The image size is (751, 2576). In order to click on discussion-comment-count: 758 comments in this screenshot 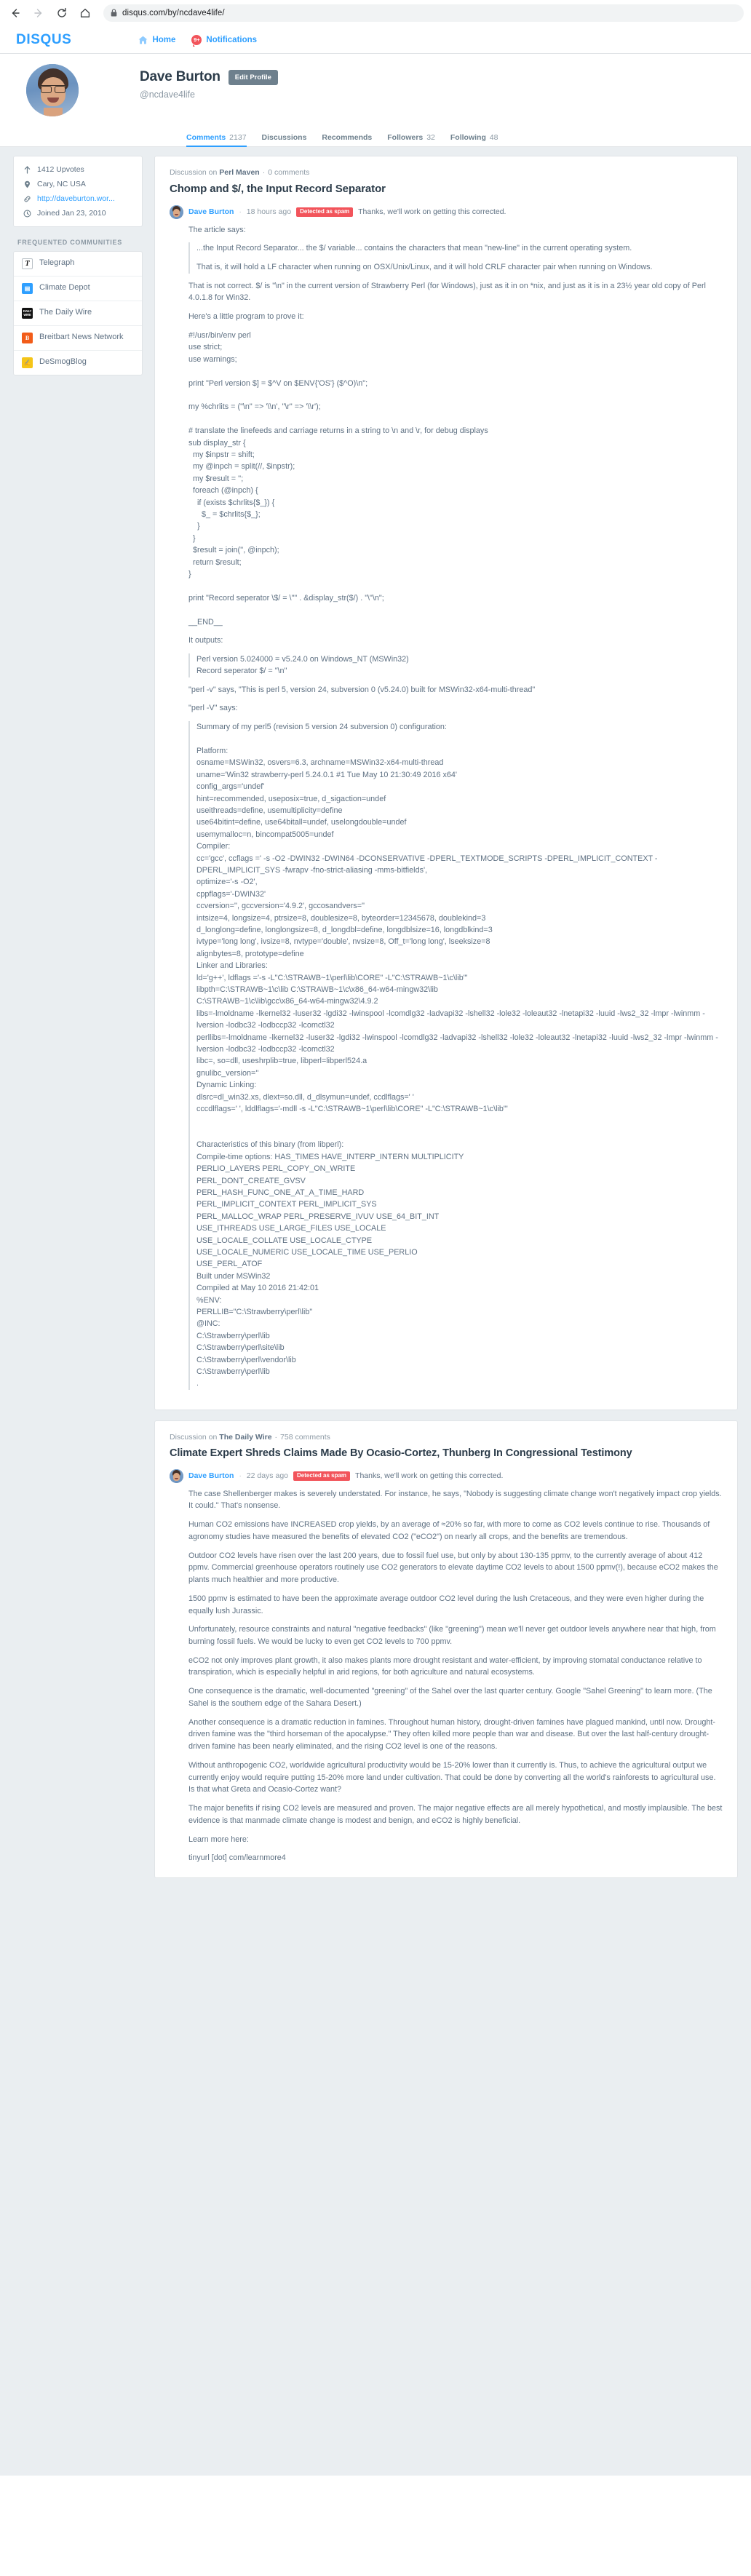, I will do `click(305, 1437)`.